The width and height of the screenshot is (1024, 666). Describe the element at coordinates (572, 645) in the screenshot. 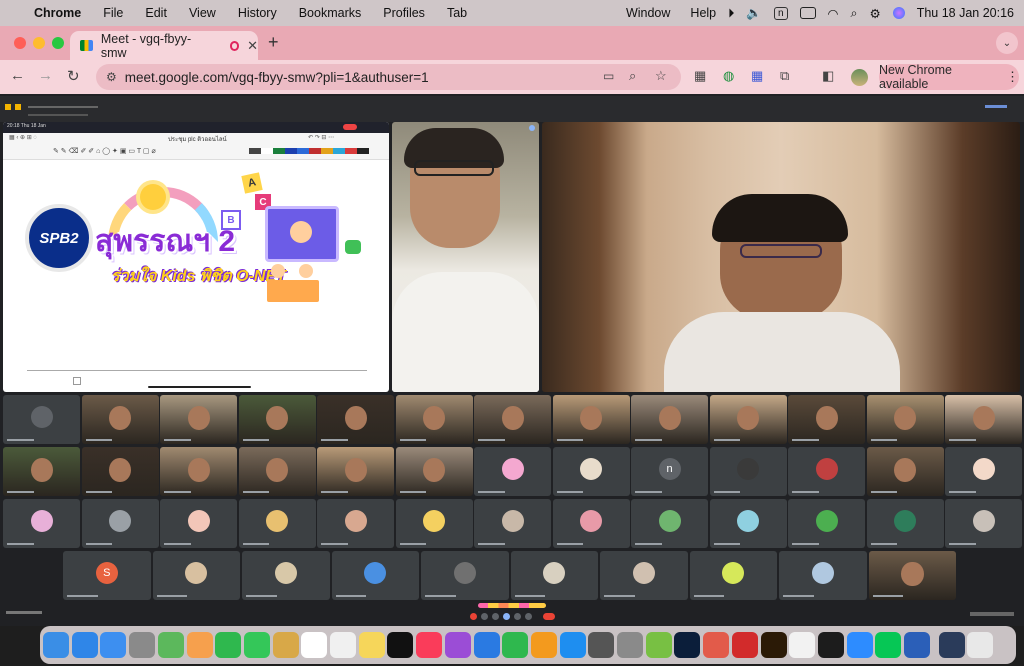

I see `app-store-icon` at that location.